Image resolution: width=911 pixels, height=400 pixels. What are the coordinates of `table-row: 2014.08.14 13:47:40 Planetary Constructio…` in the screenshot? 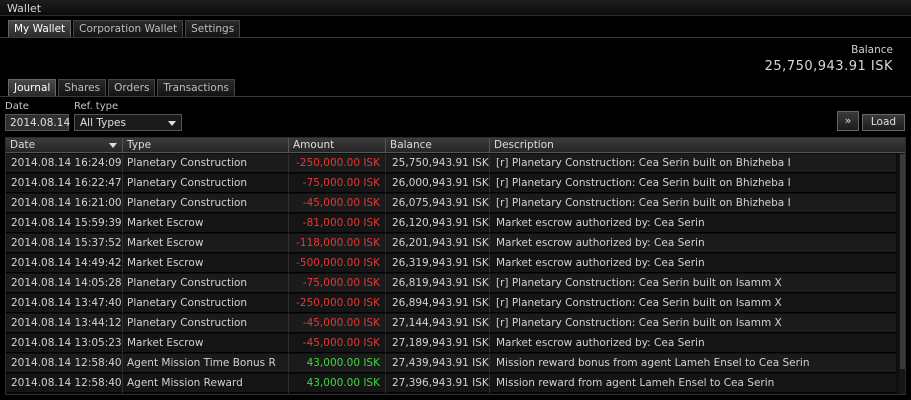 It's located at (451, 303).